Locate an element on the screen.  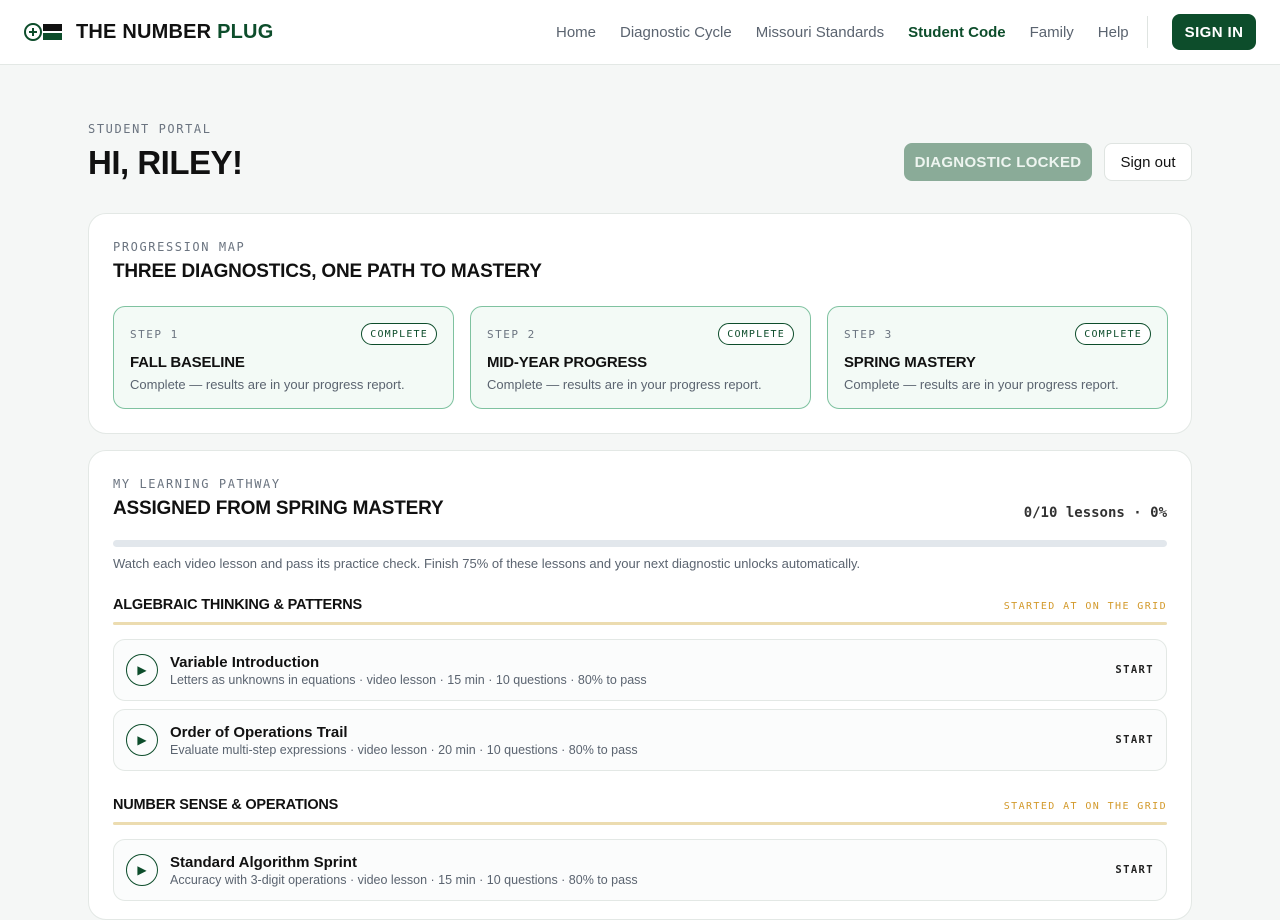
progression-title: THREE DIAGNOSTICS, ONE PATH TO MASTERY is located at coordinates (327, 271).